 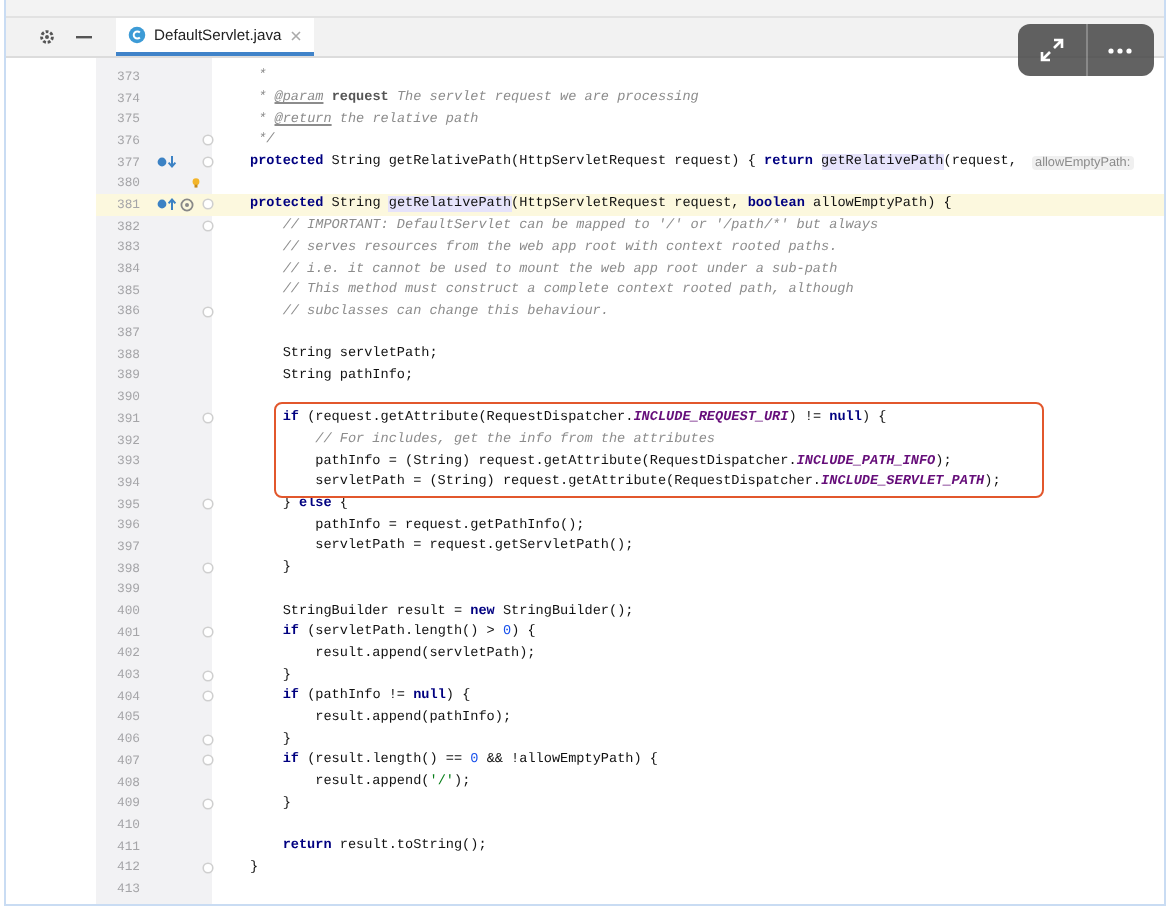 What do you see at coordinates (167, 204) in the screenshot?
I see `dot-up-arrow-icon` at bounding box center [167, 204].